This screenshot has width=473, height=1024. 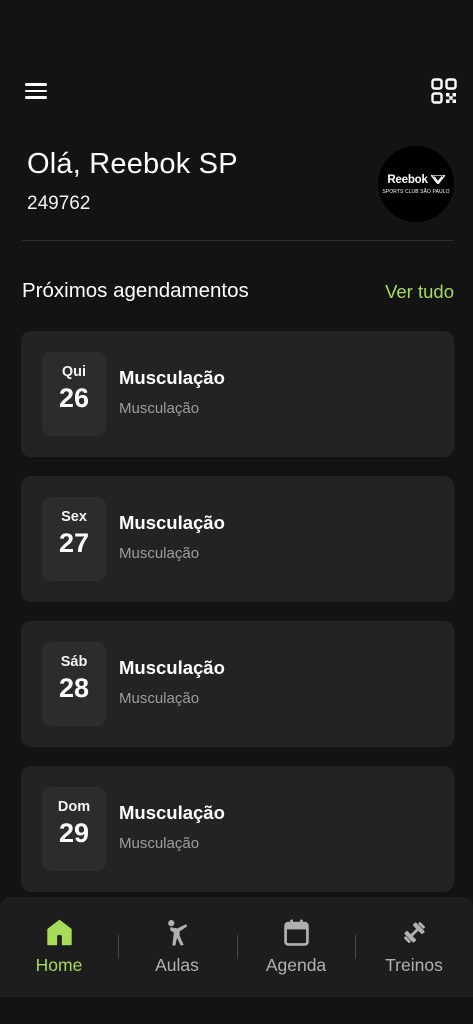 What do you see at coordinates (74, 833) in the screenshot?
I see `date-number: 29` at bounding box center [74, 833].